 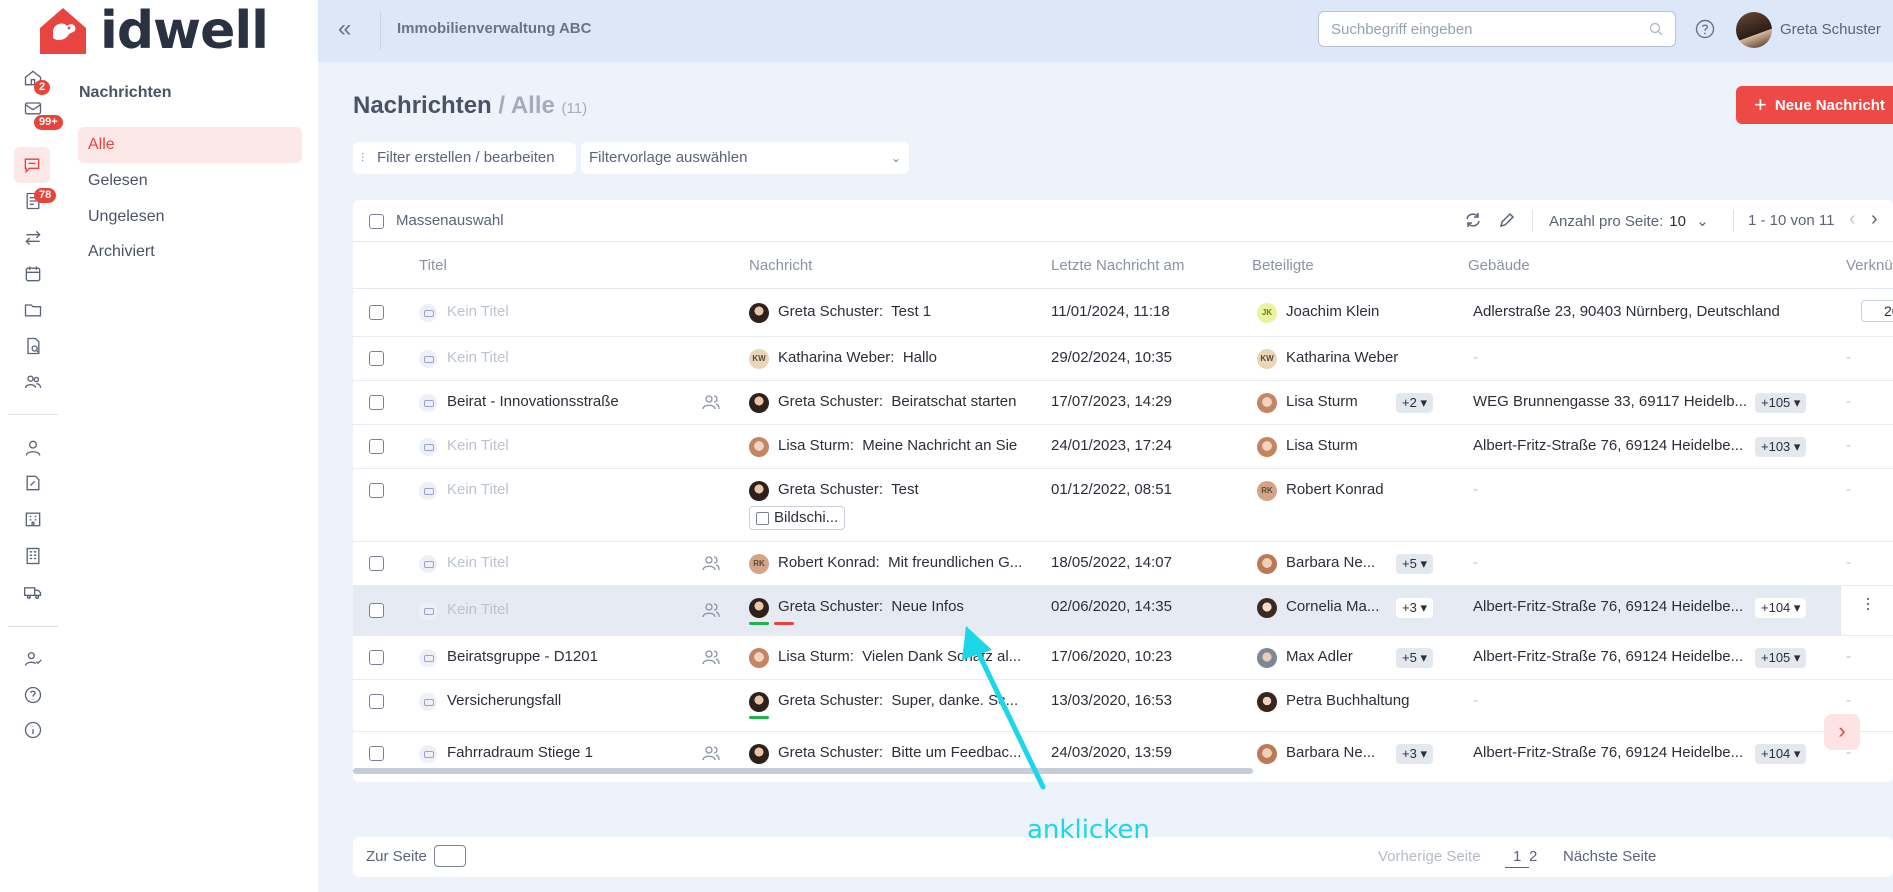 I want to click on per-page-selector: Anzahl pro Seite: 10 ⌄, so click(x=1629, y=221).